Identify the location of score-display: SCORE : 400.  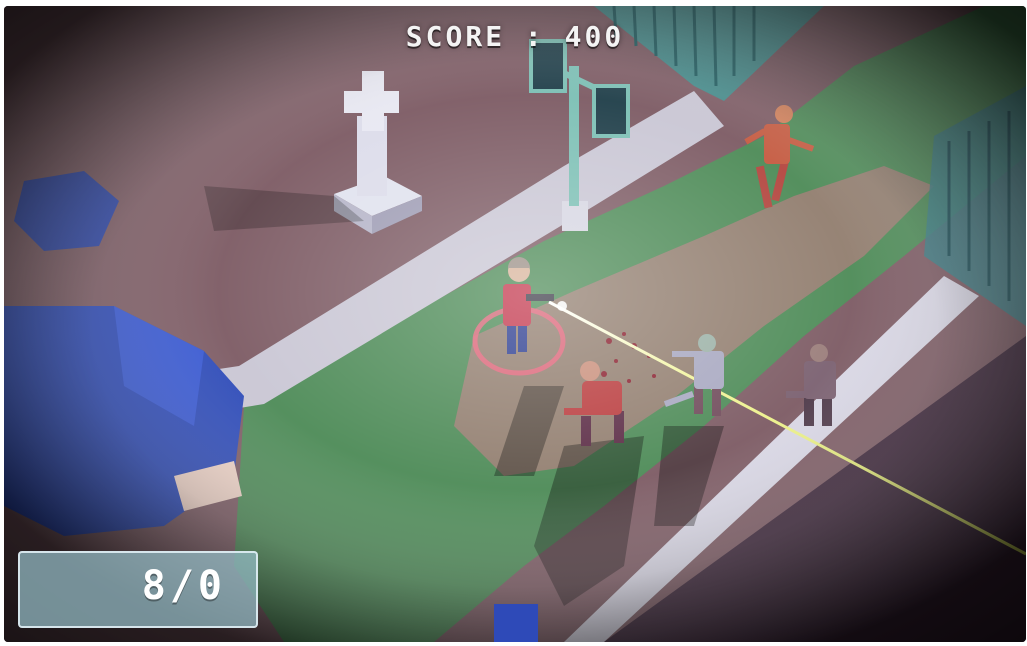
(515, 36).